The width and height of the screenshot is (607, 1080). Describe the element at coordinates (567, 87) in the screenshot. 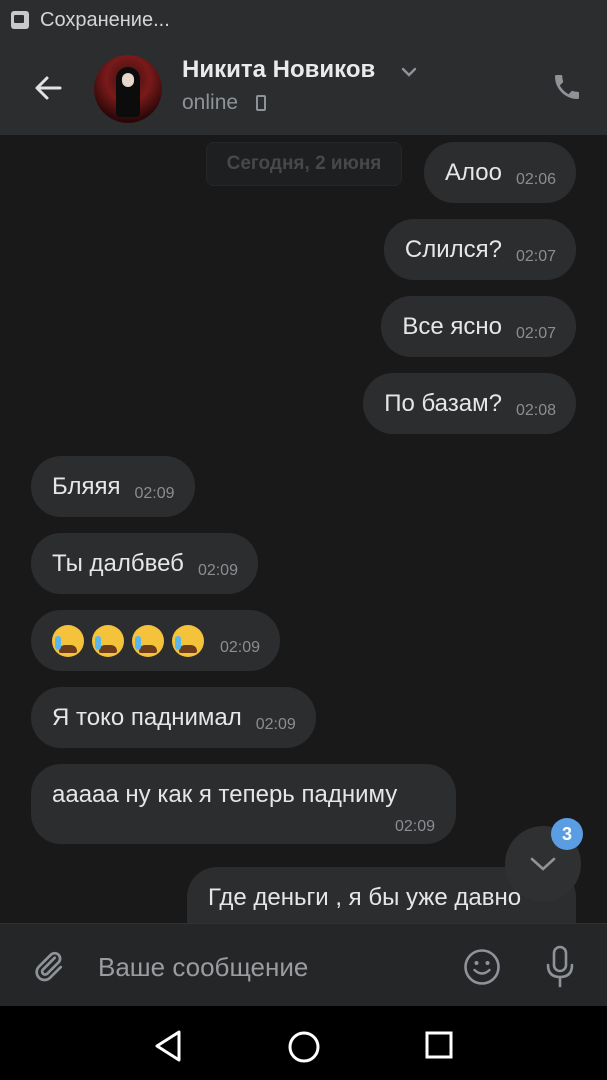

I see `phone-icon` at that location.